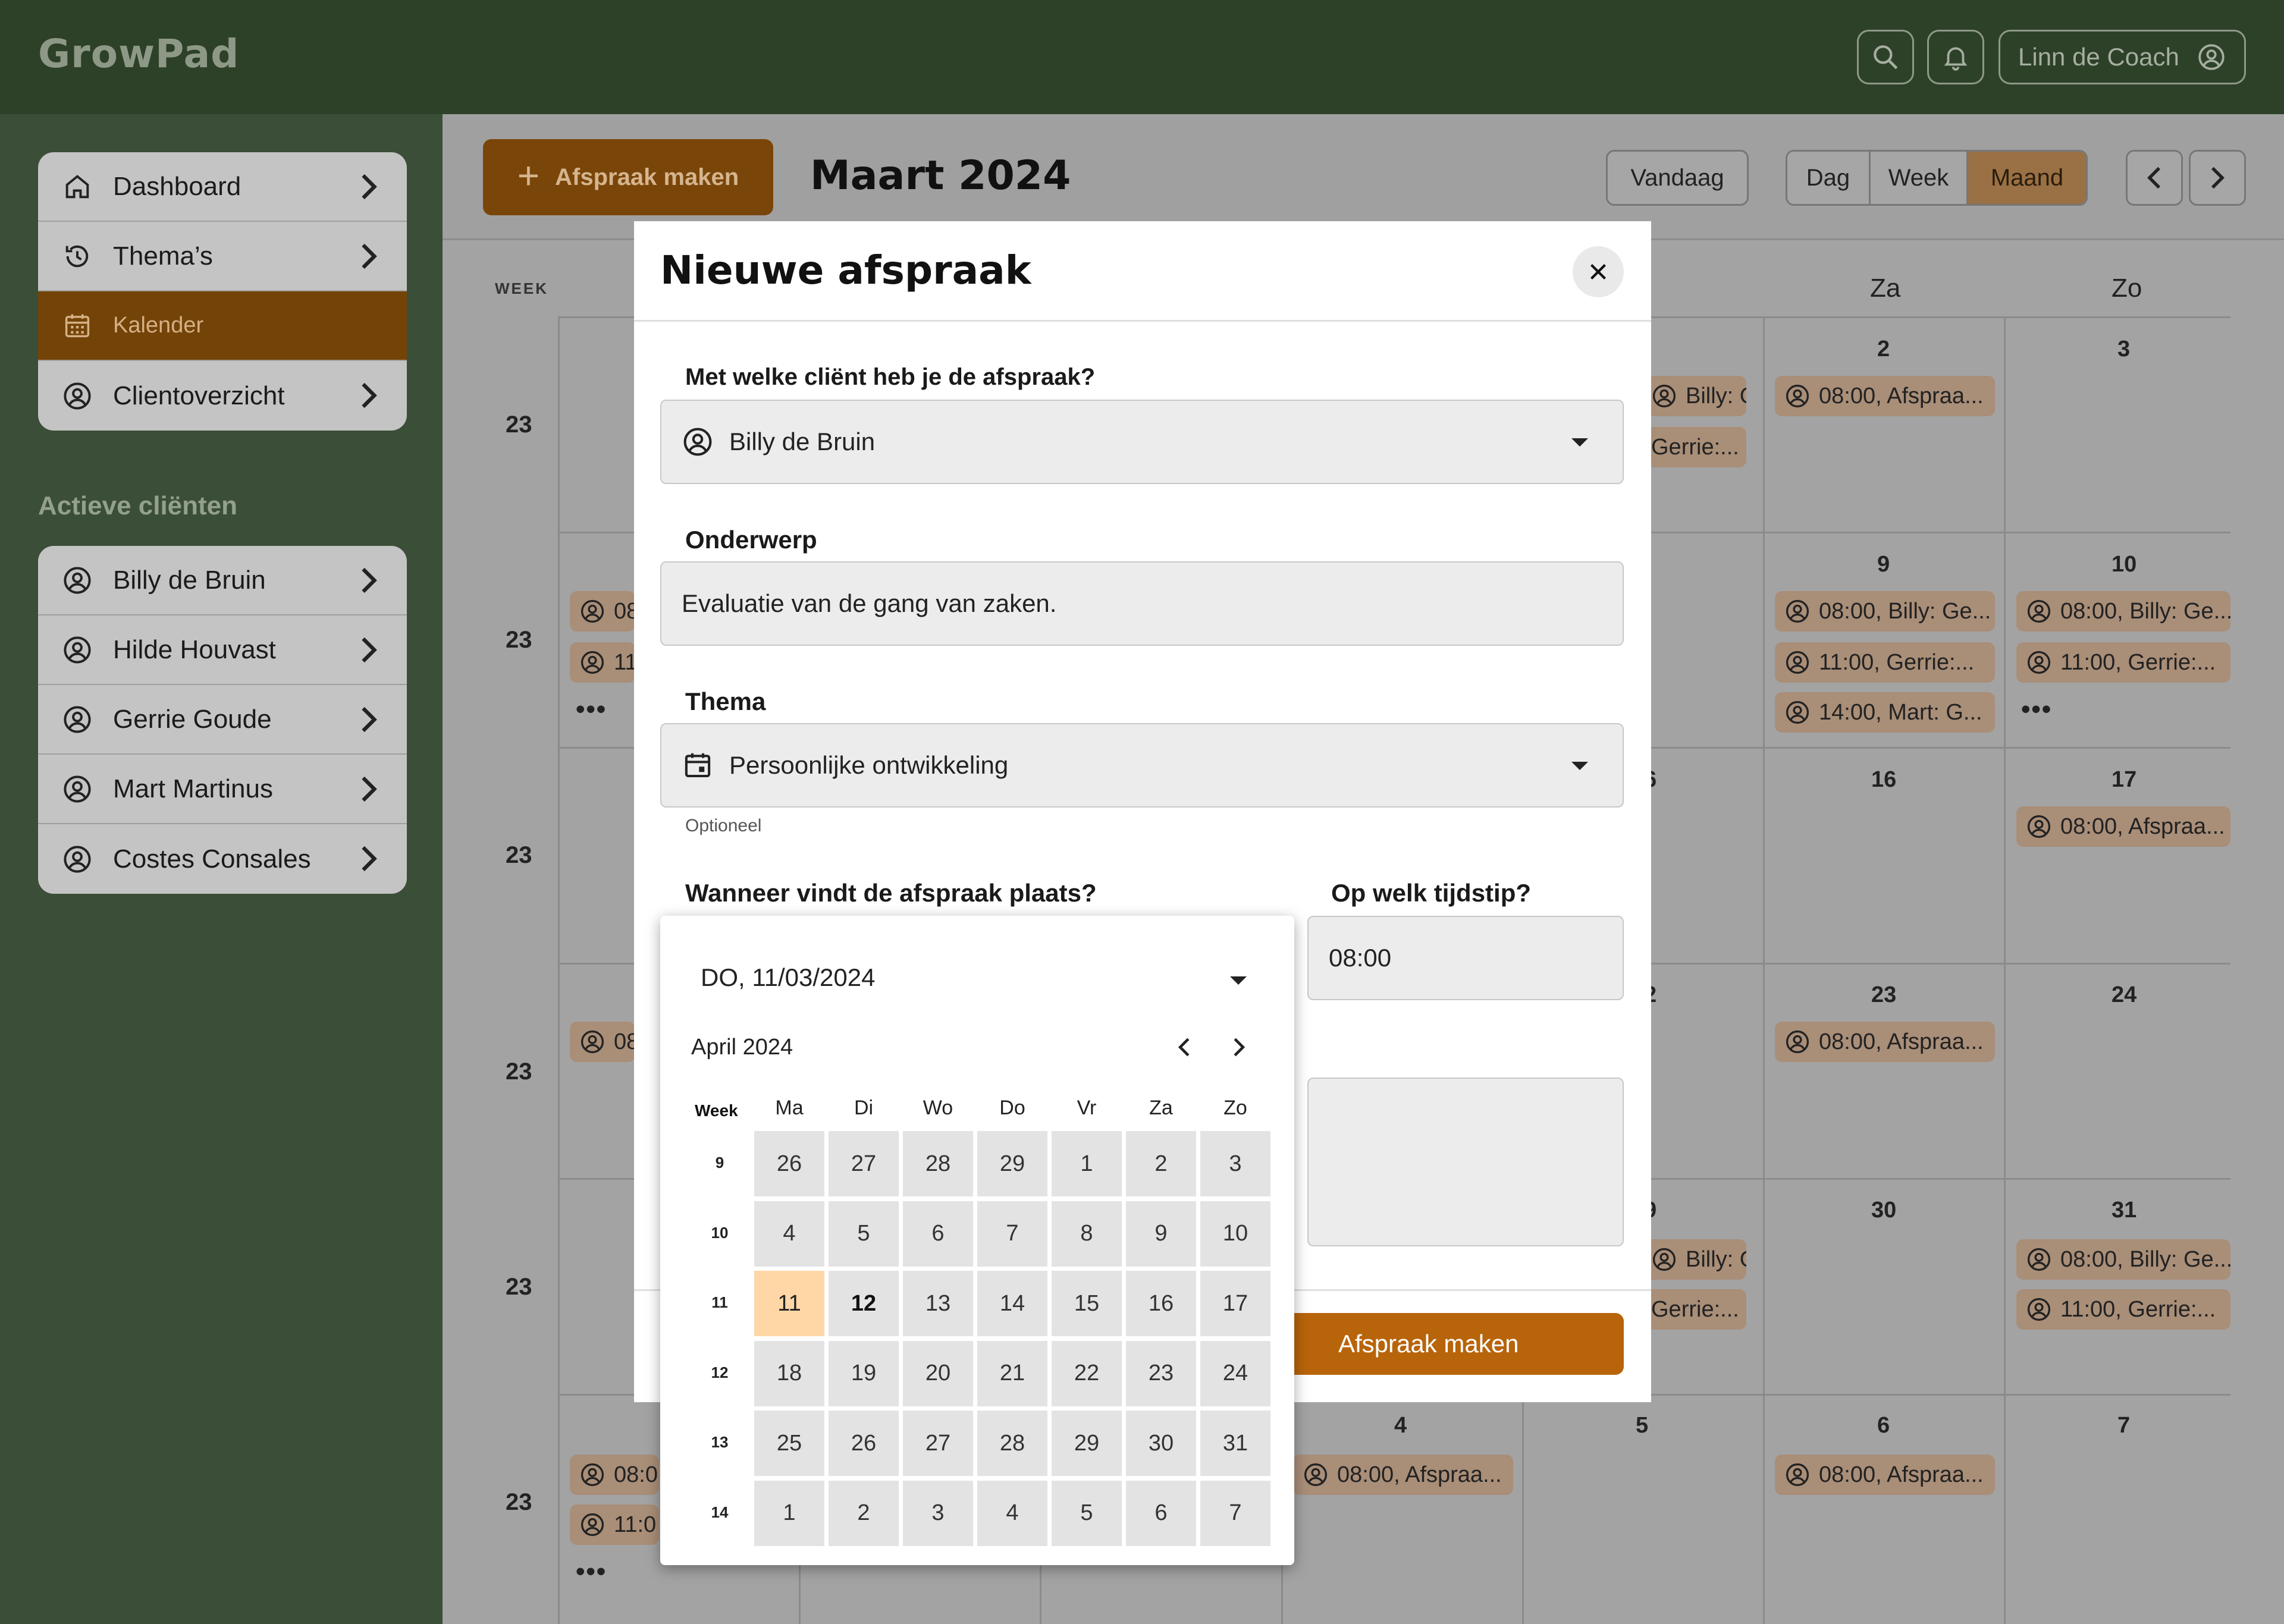  I want to click on picker-day-cell: 10, so click(1235, 1234).